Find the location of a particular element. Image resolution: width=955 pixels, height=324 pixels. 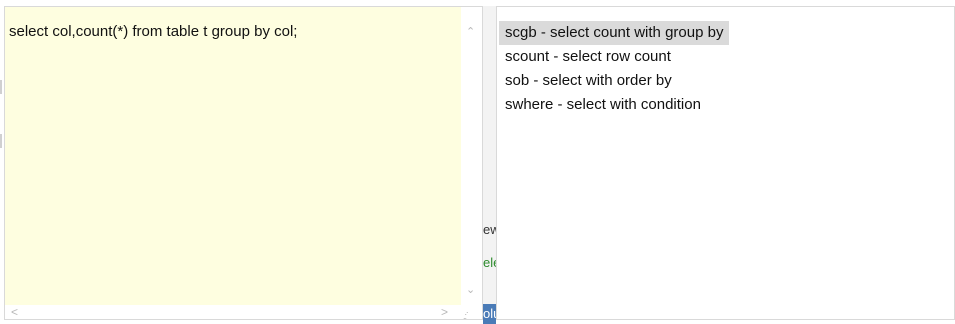

editor-fragment-text: ew is located at coordinates (489, 229).